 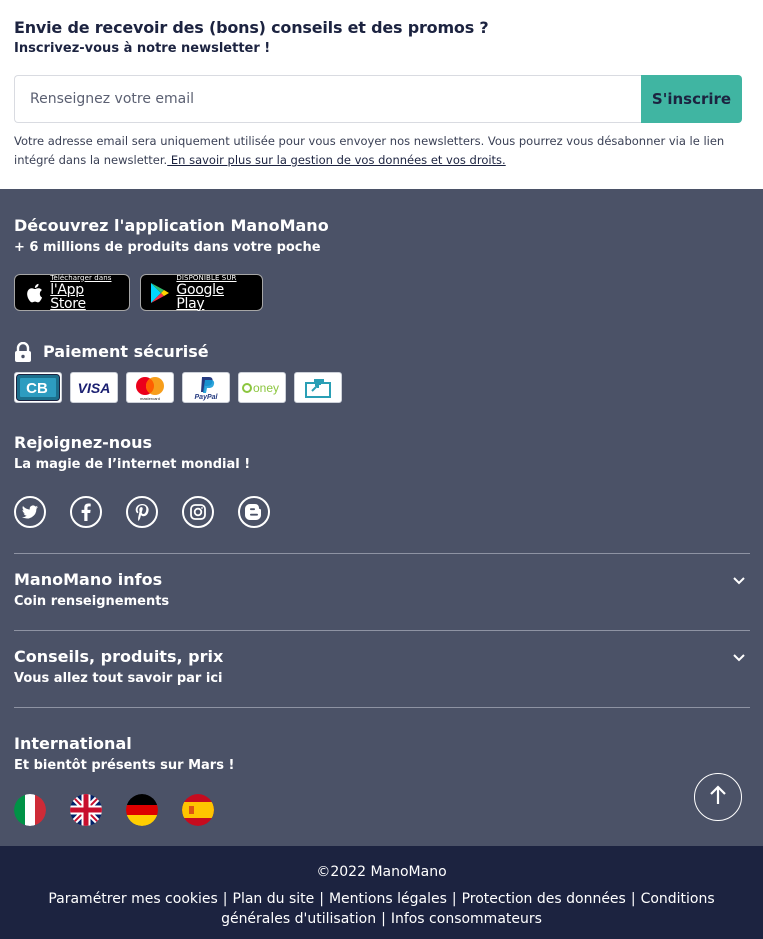 What do you see at coordinates (198, 512) in the screenshot?
I see `instagram-icon` at bounding box center [198, 512].